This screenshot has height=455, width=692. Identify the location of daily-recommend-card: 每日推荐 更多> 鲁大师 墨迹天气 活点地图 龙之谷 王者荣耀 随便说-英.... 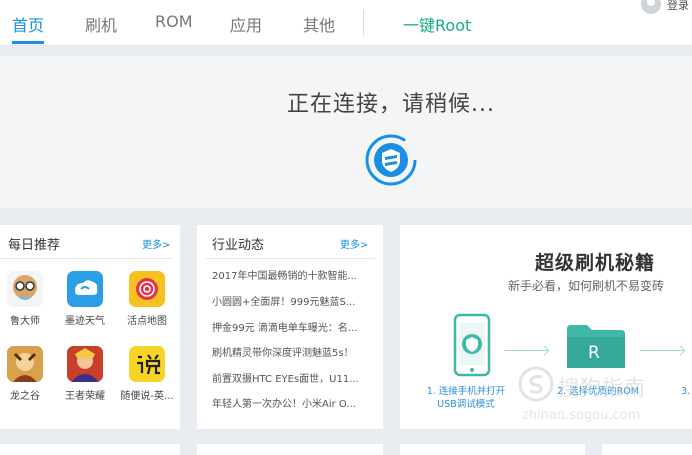
(90, 327).